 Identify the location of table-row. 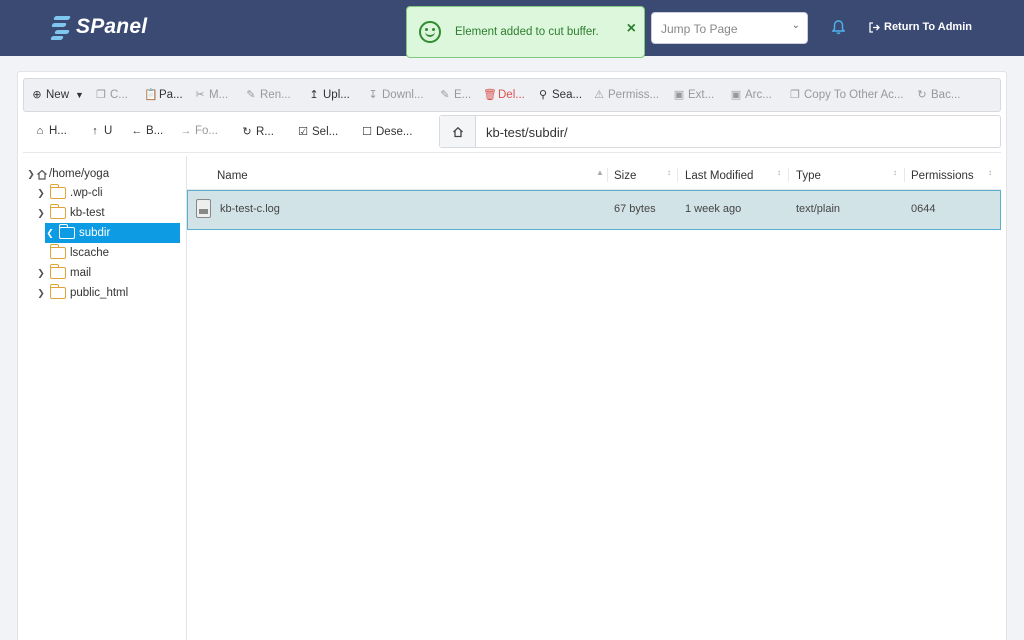
(594, 210).